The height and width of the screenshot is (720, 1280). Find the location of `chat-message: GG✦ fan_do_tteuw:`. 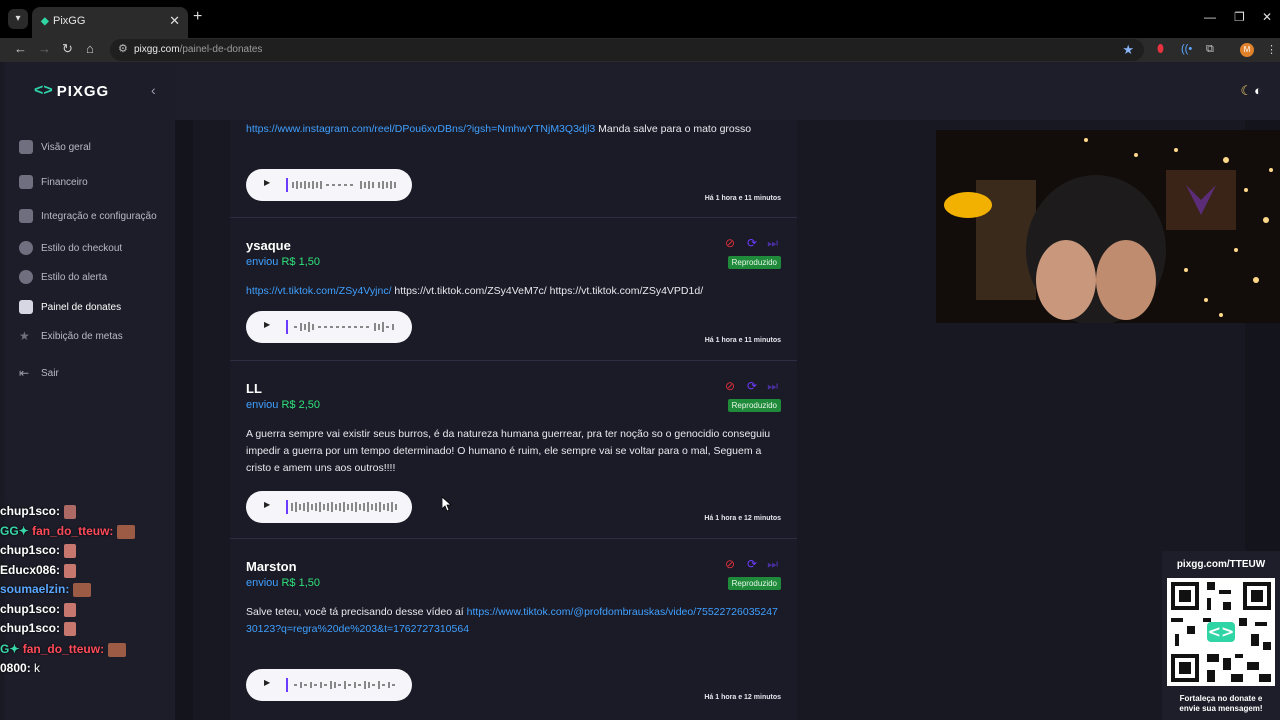

chat-message: GG✦ fan_do_tteuw: is located at coordinates (68, 531).